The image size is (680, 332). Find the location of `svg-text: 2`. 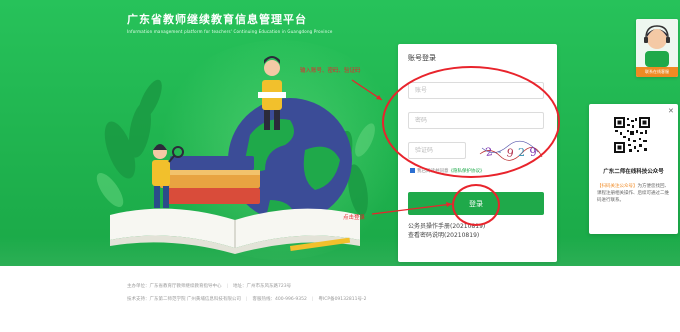

svg-text: 2 is located at coordinates (521, 152).